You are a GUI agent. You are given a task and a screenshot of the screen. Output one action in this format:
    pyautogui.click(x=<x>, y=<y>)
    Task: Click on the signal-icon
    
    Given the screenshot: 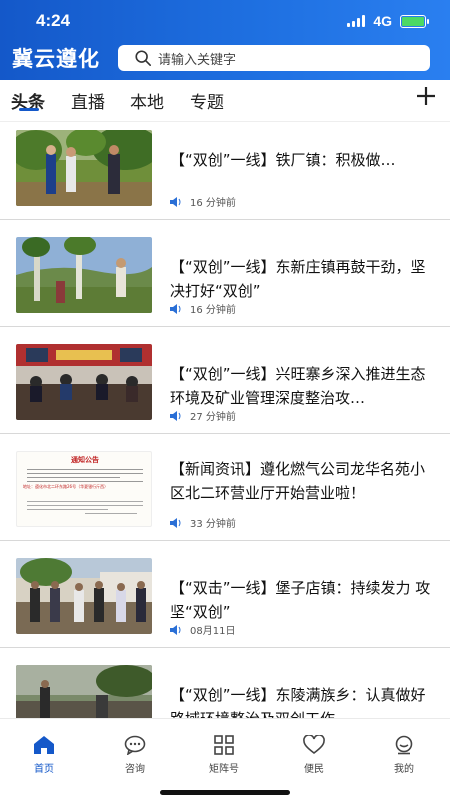 What is the action you would take?
    pyautogui.click(x=356, y=21)
    